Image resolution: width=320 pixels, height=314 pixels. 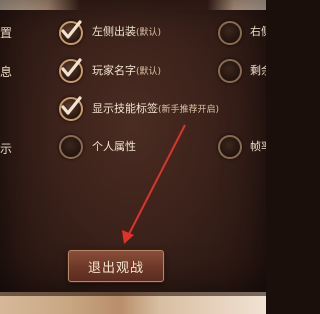 I want to click on left-equip-checkbox, so click(x=71, y=32).